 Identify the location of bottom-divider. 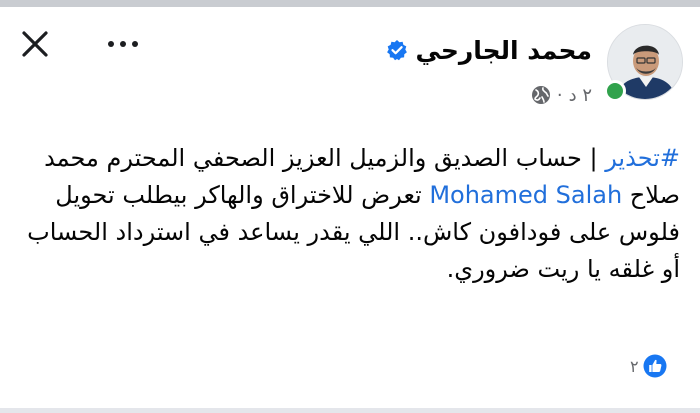
(350, 410).